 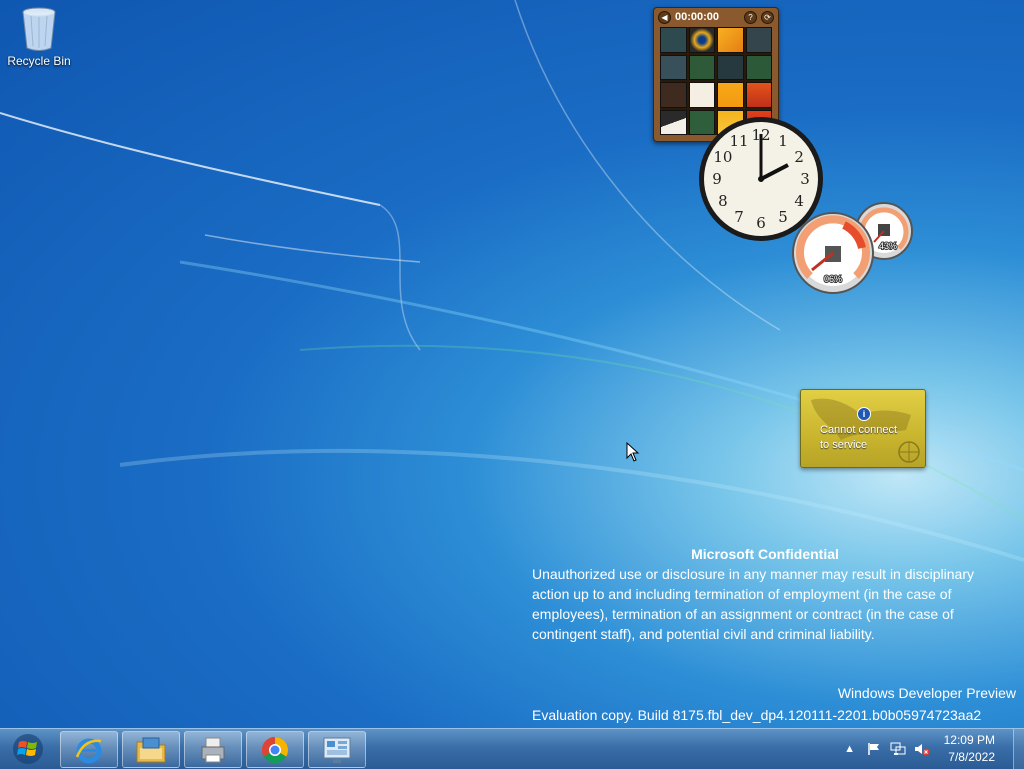 I want to click on recycle-bin-icon, so click(x=39, y=29).